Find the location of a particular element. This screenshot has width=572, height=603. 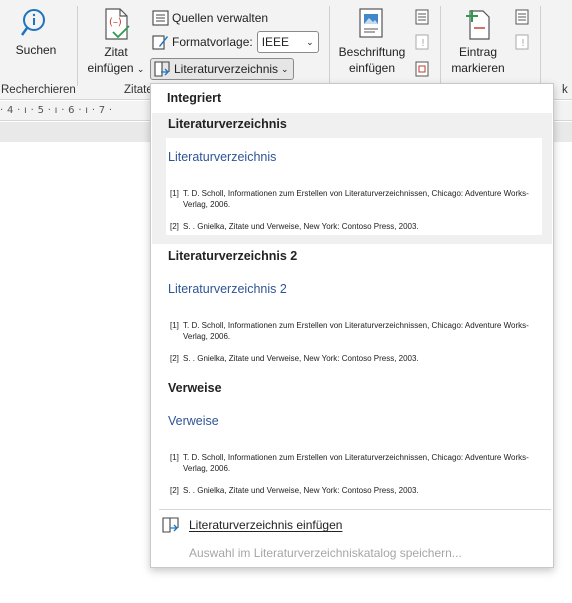

update-table-icon: ! is located at coordinates (422, 42).